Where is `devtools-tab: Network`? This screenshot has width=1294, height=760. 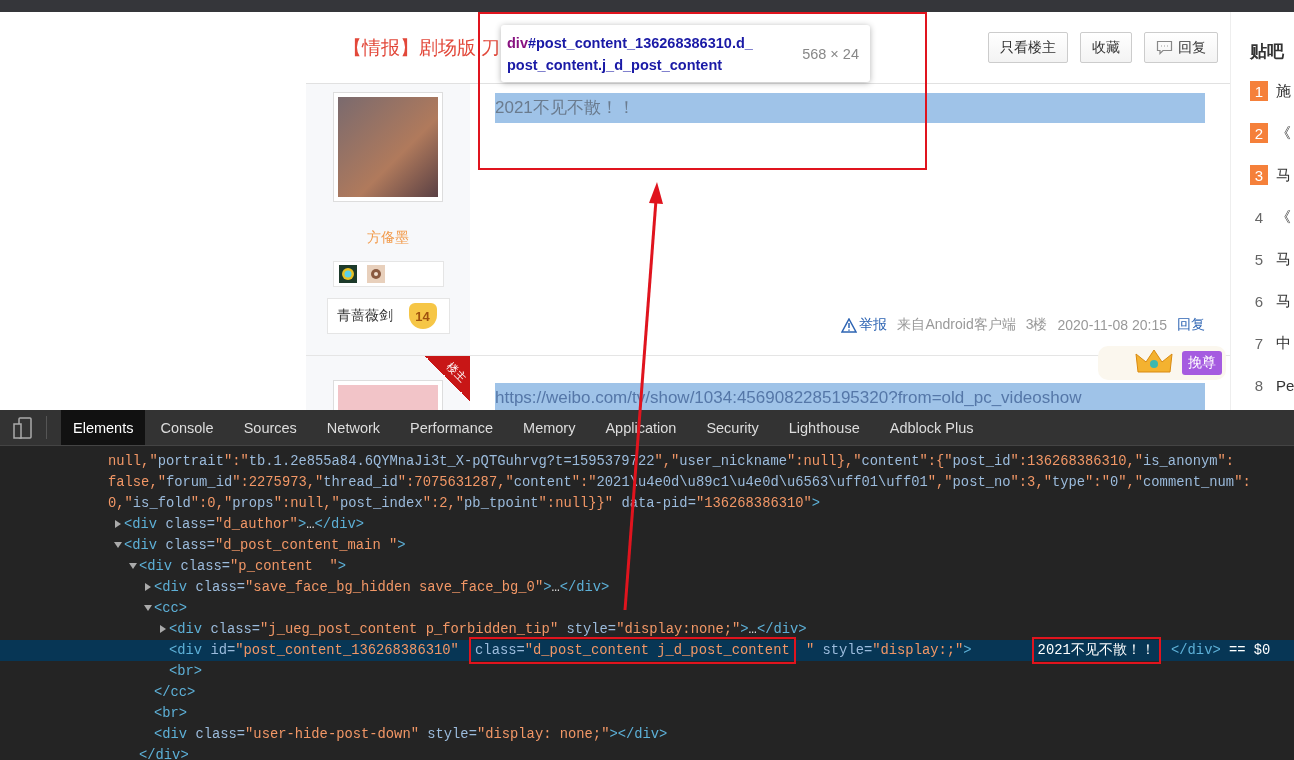
devtools-tab: Network is located at coordinates (353, 427).